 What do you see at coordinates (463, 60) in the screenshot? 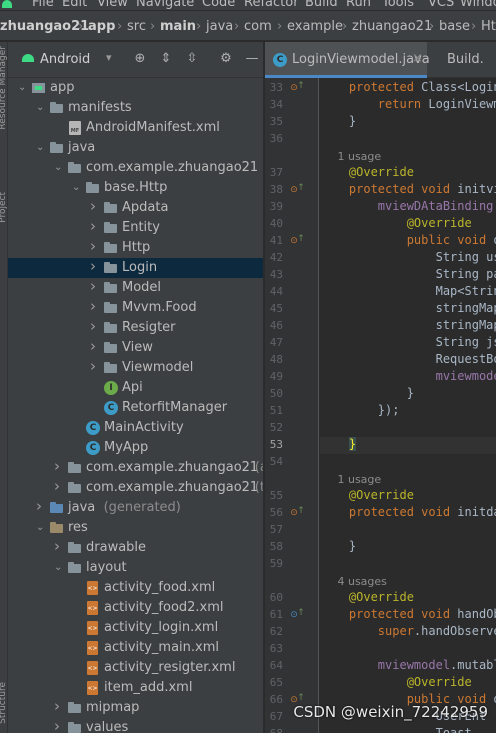
I see `tab-build-: CBuild.` at bounding box center [463, 60].